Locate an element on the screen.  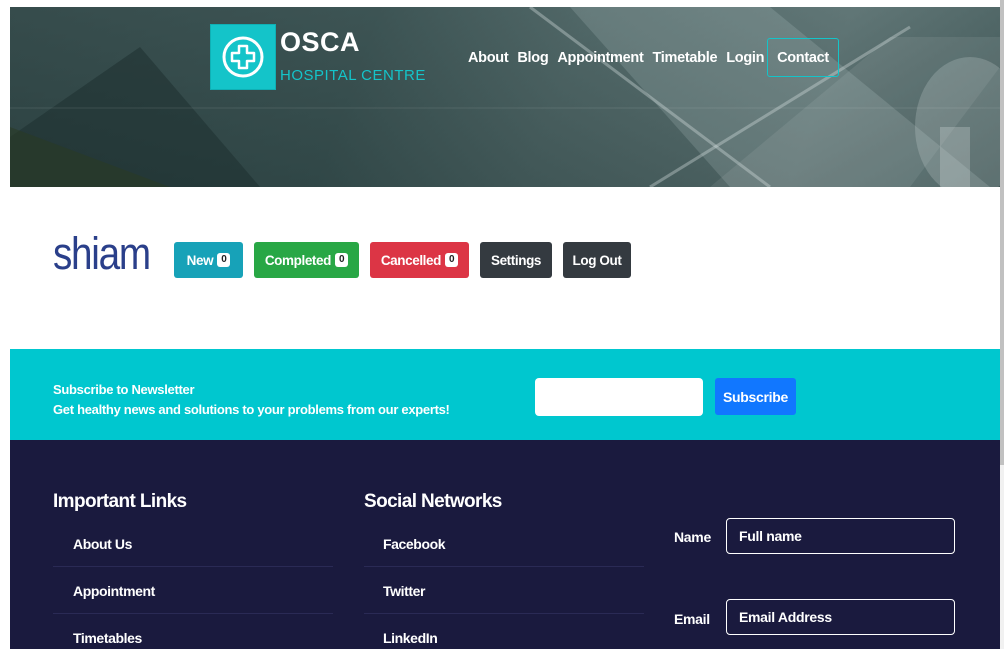
important-links-heading: Important Links is located at coordinates (120, 501).